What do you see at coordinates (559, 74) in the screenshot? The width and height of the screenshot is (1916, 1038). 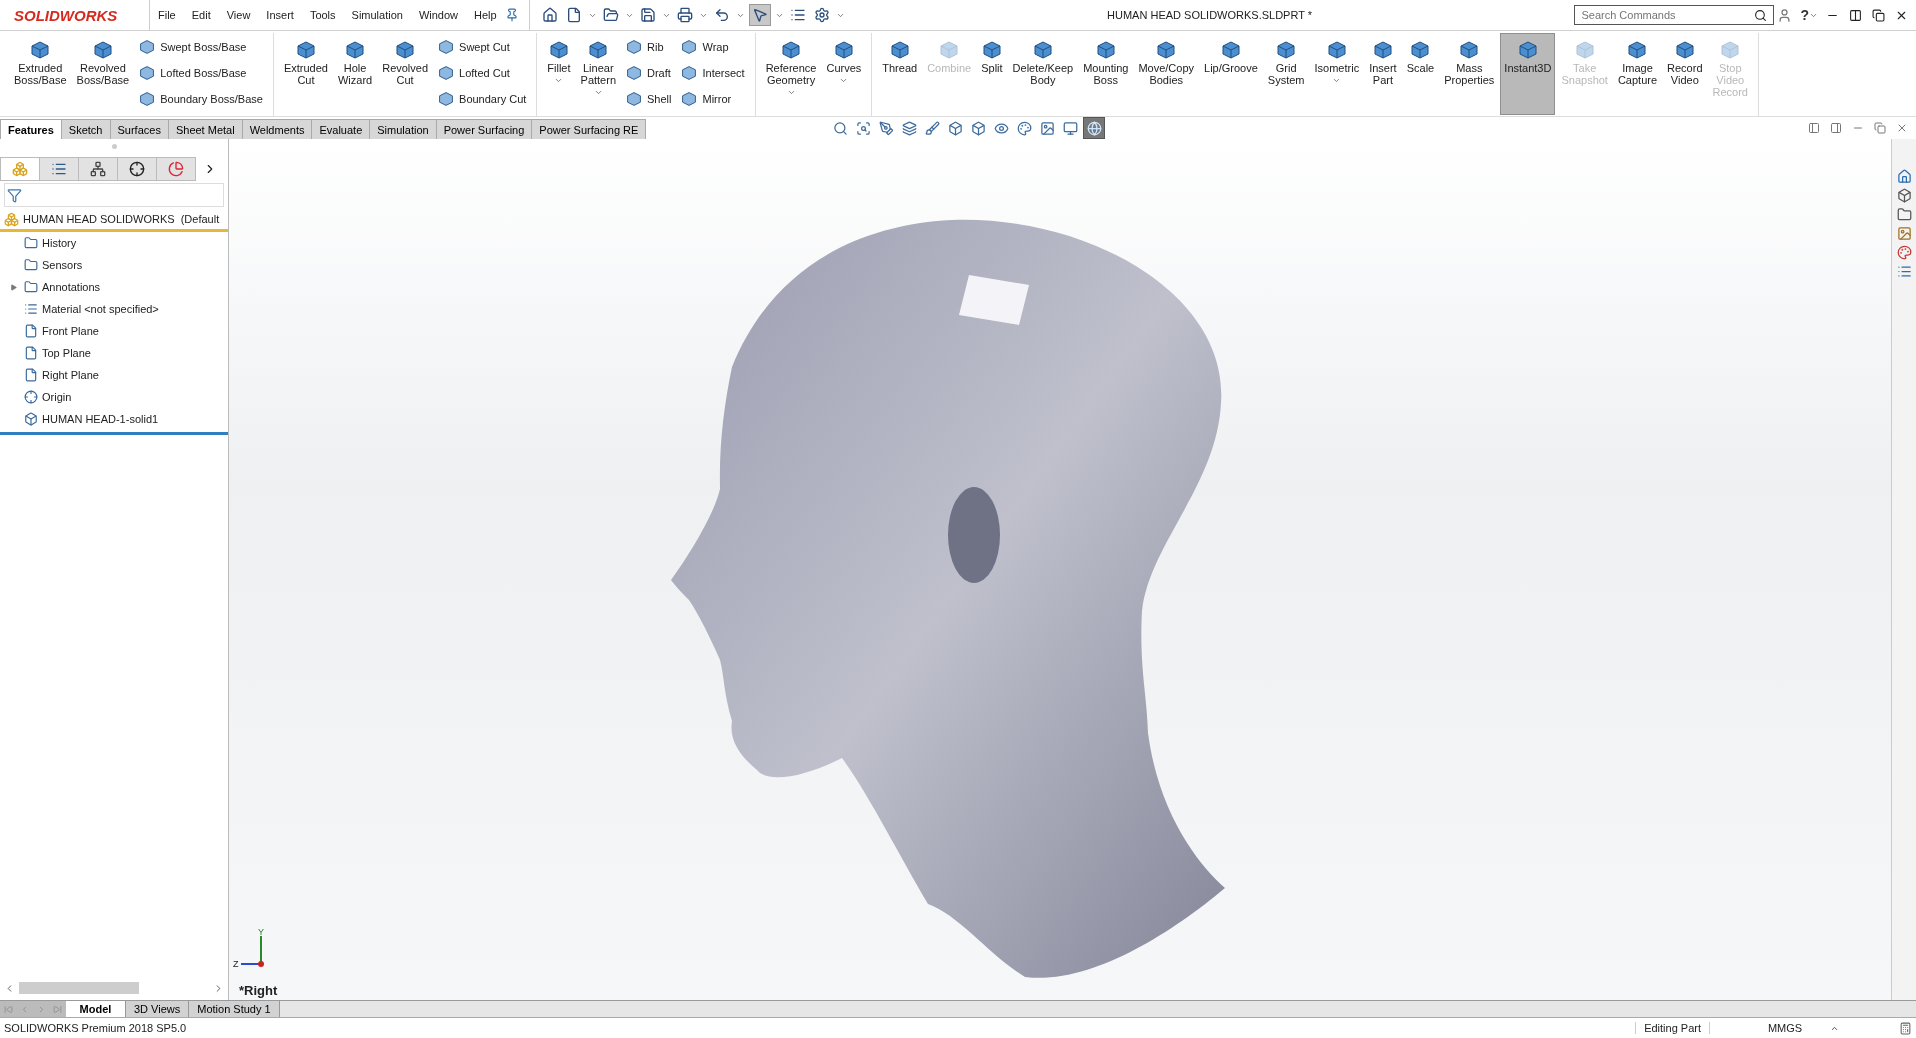 I see `ribbon-button: Fillet` at bounding box center [559, 74].